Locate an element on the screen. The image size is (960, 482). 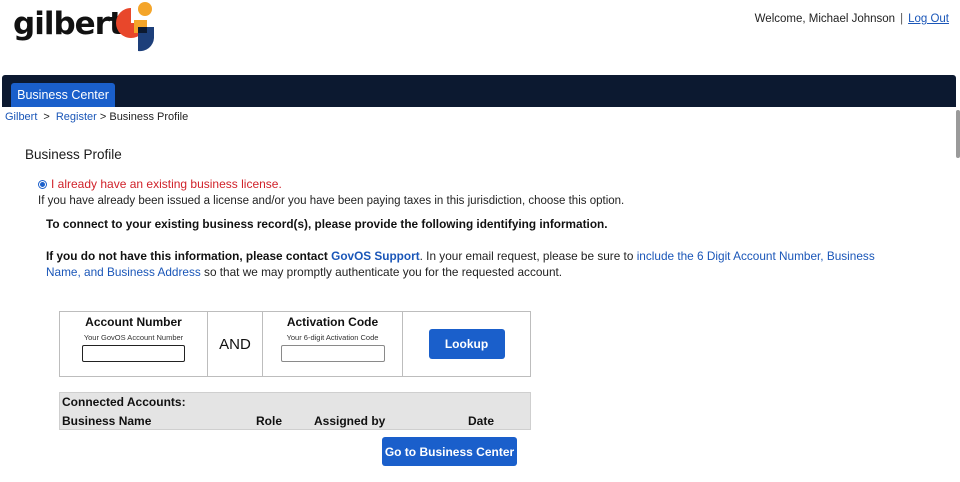
account-number-input is located at coordinates (133, 353).